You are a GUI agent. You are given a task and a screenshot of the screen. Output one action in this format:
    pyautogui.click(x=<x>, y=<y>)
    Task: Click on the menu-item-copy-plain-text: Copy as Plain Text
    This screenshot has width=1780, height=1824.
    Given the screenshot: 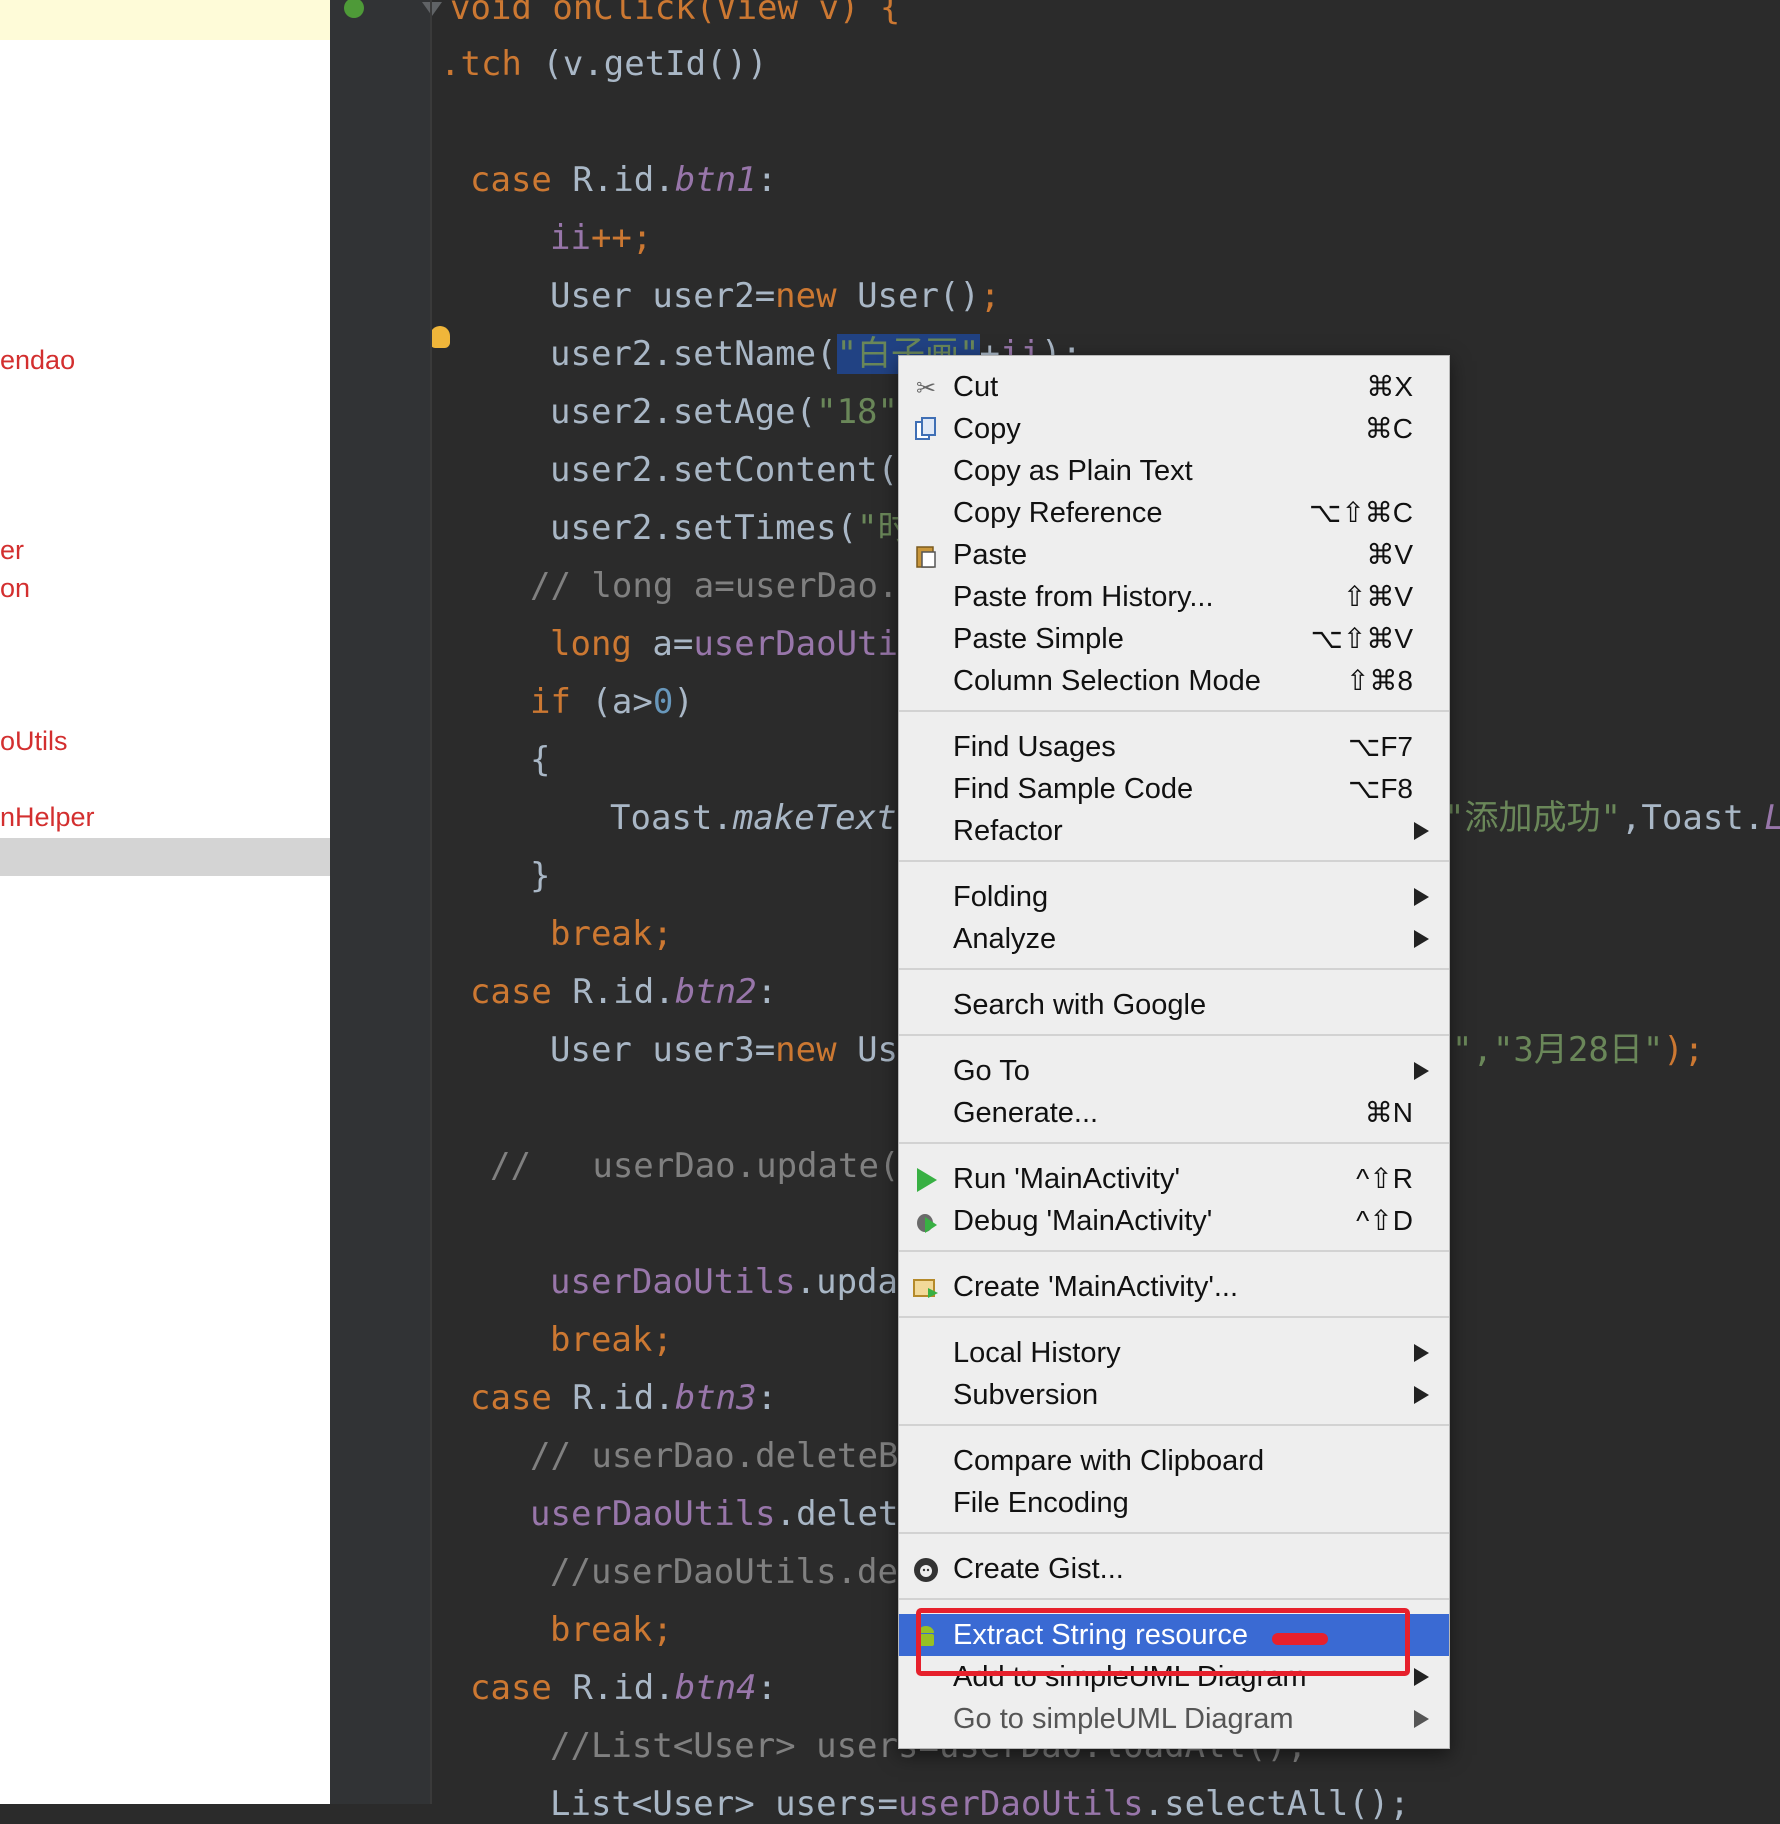 What is the action you would take?
    pyautogui.click(x=1174, y=471)
    